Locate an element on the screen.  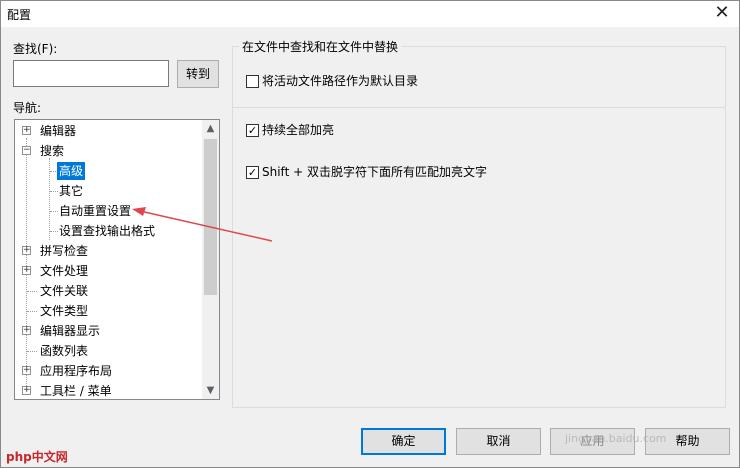
title-bar: 配置 ✕ is located at coordinates (370, 14).